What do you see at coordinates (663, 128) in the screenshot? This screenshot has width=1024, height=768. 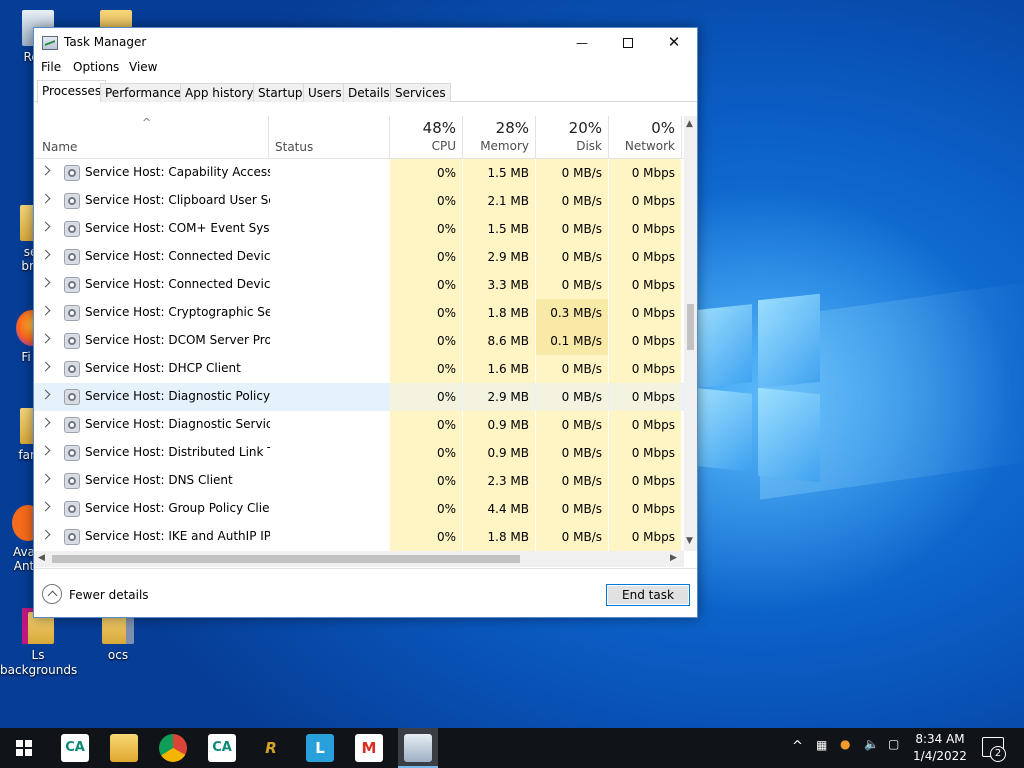 I see `network-total-percent: 0%` at bounding box center [663, 128].